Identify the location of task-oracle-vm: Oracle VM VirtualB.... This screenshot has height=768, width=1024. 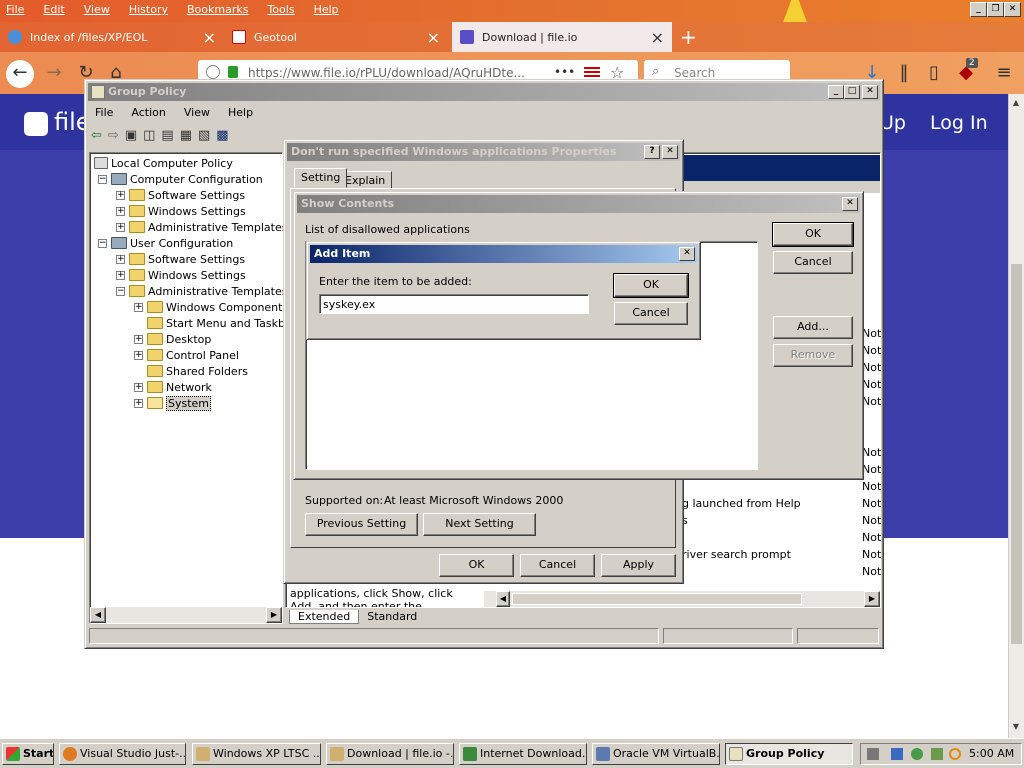
(656, 754).